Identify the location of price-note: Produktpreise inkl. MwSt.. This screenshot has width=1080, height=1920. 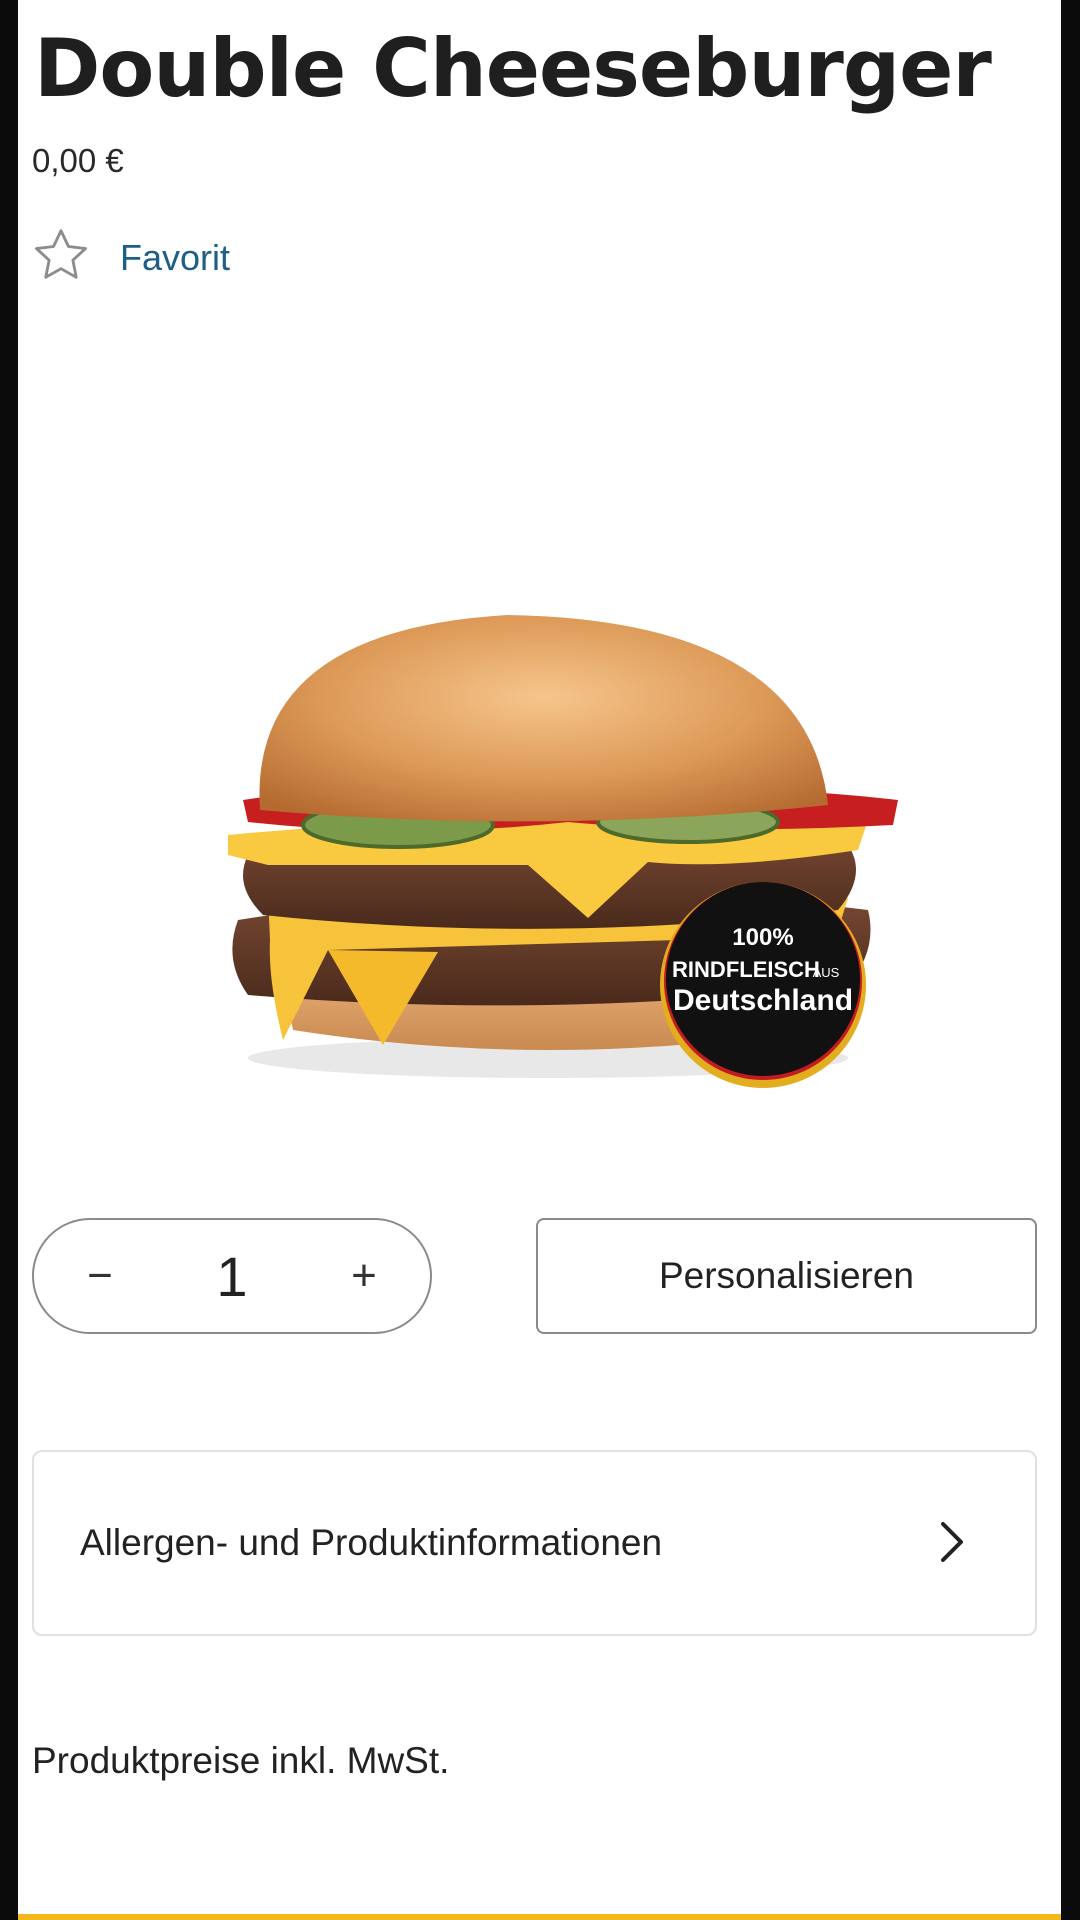
(241, 1760).